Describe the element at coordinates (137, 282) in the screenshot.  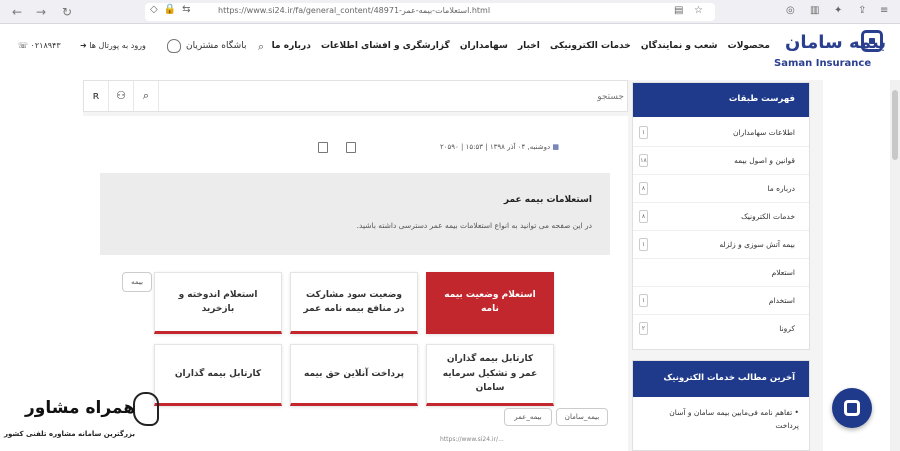
I see `tag-insurance: بیمه` at that location.